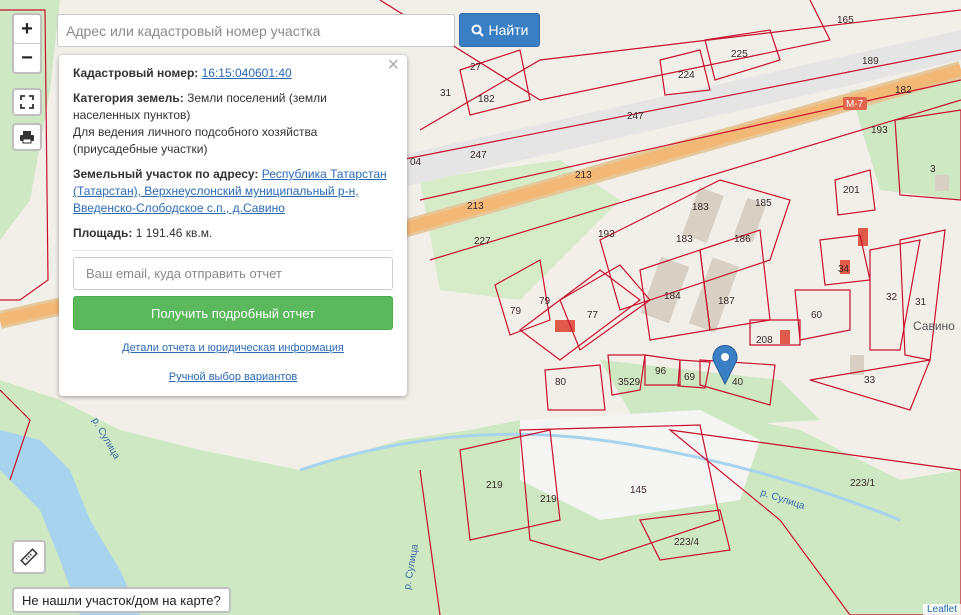 The image size is (961, 615). Describe the element at coordinates (593, 315) in the screenshot. I see `parcel-label: 77` at that location.